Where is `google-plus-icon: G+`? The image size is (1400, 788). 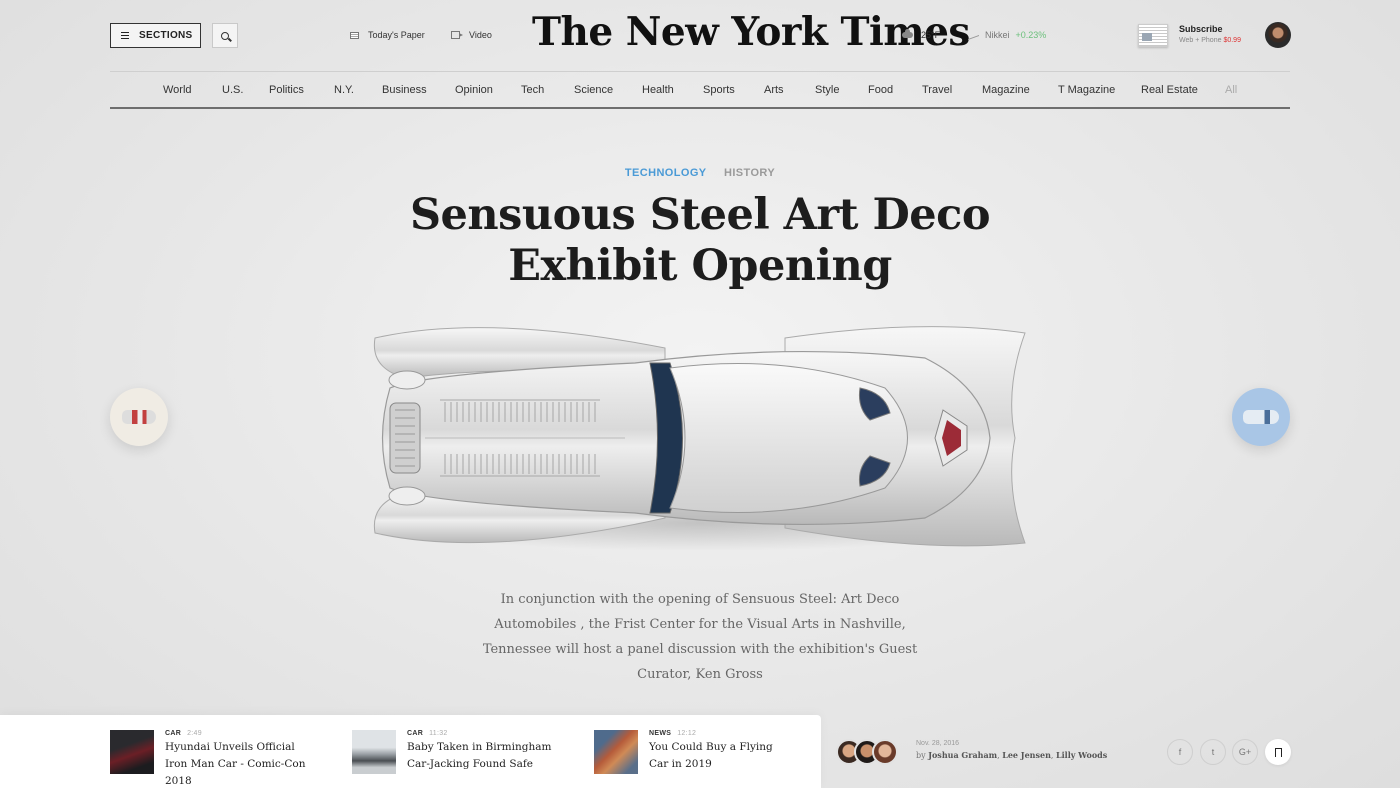 google-plus-icon: G+ is located at coordinates (1245, 752).